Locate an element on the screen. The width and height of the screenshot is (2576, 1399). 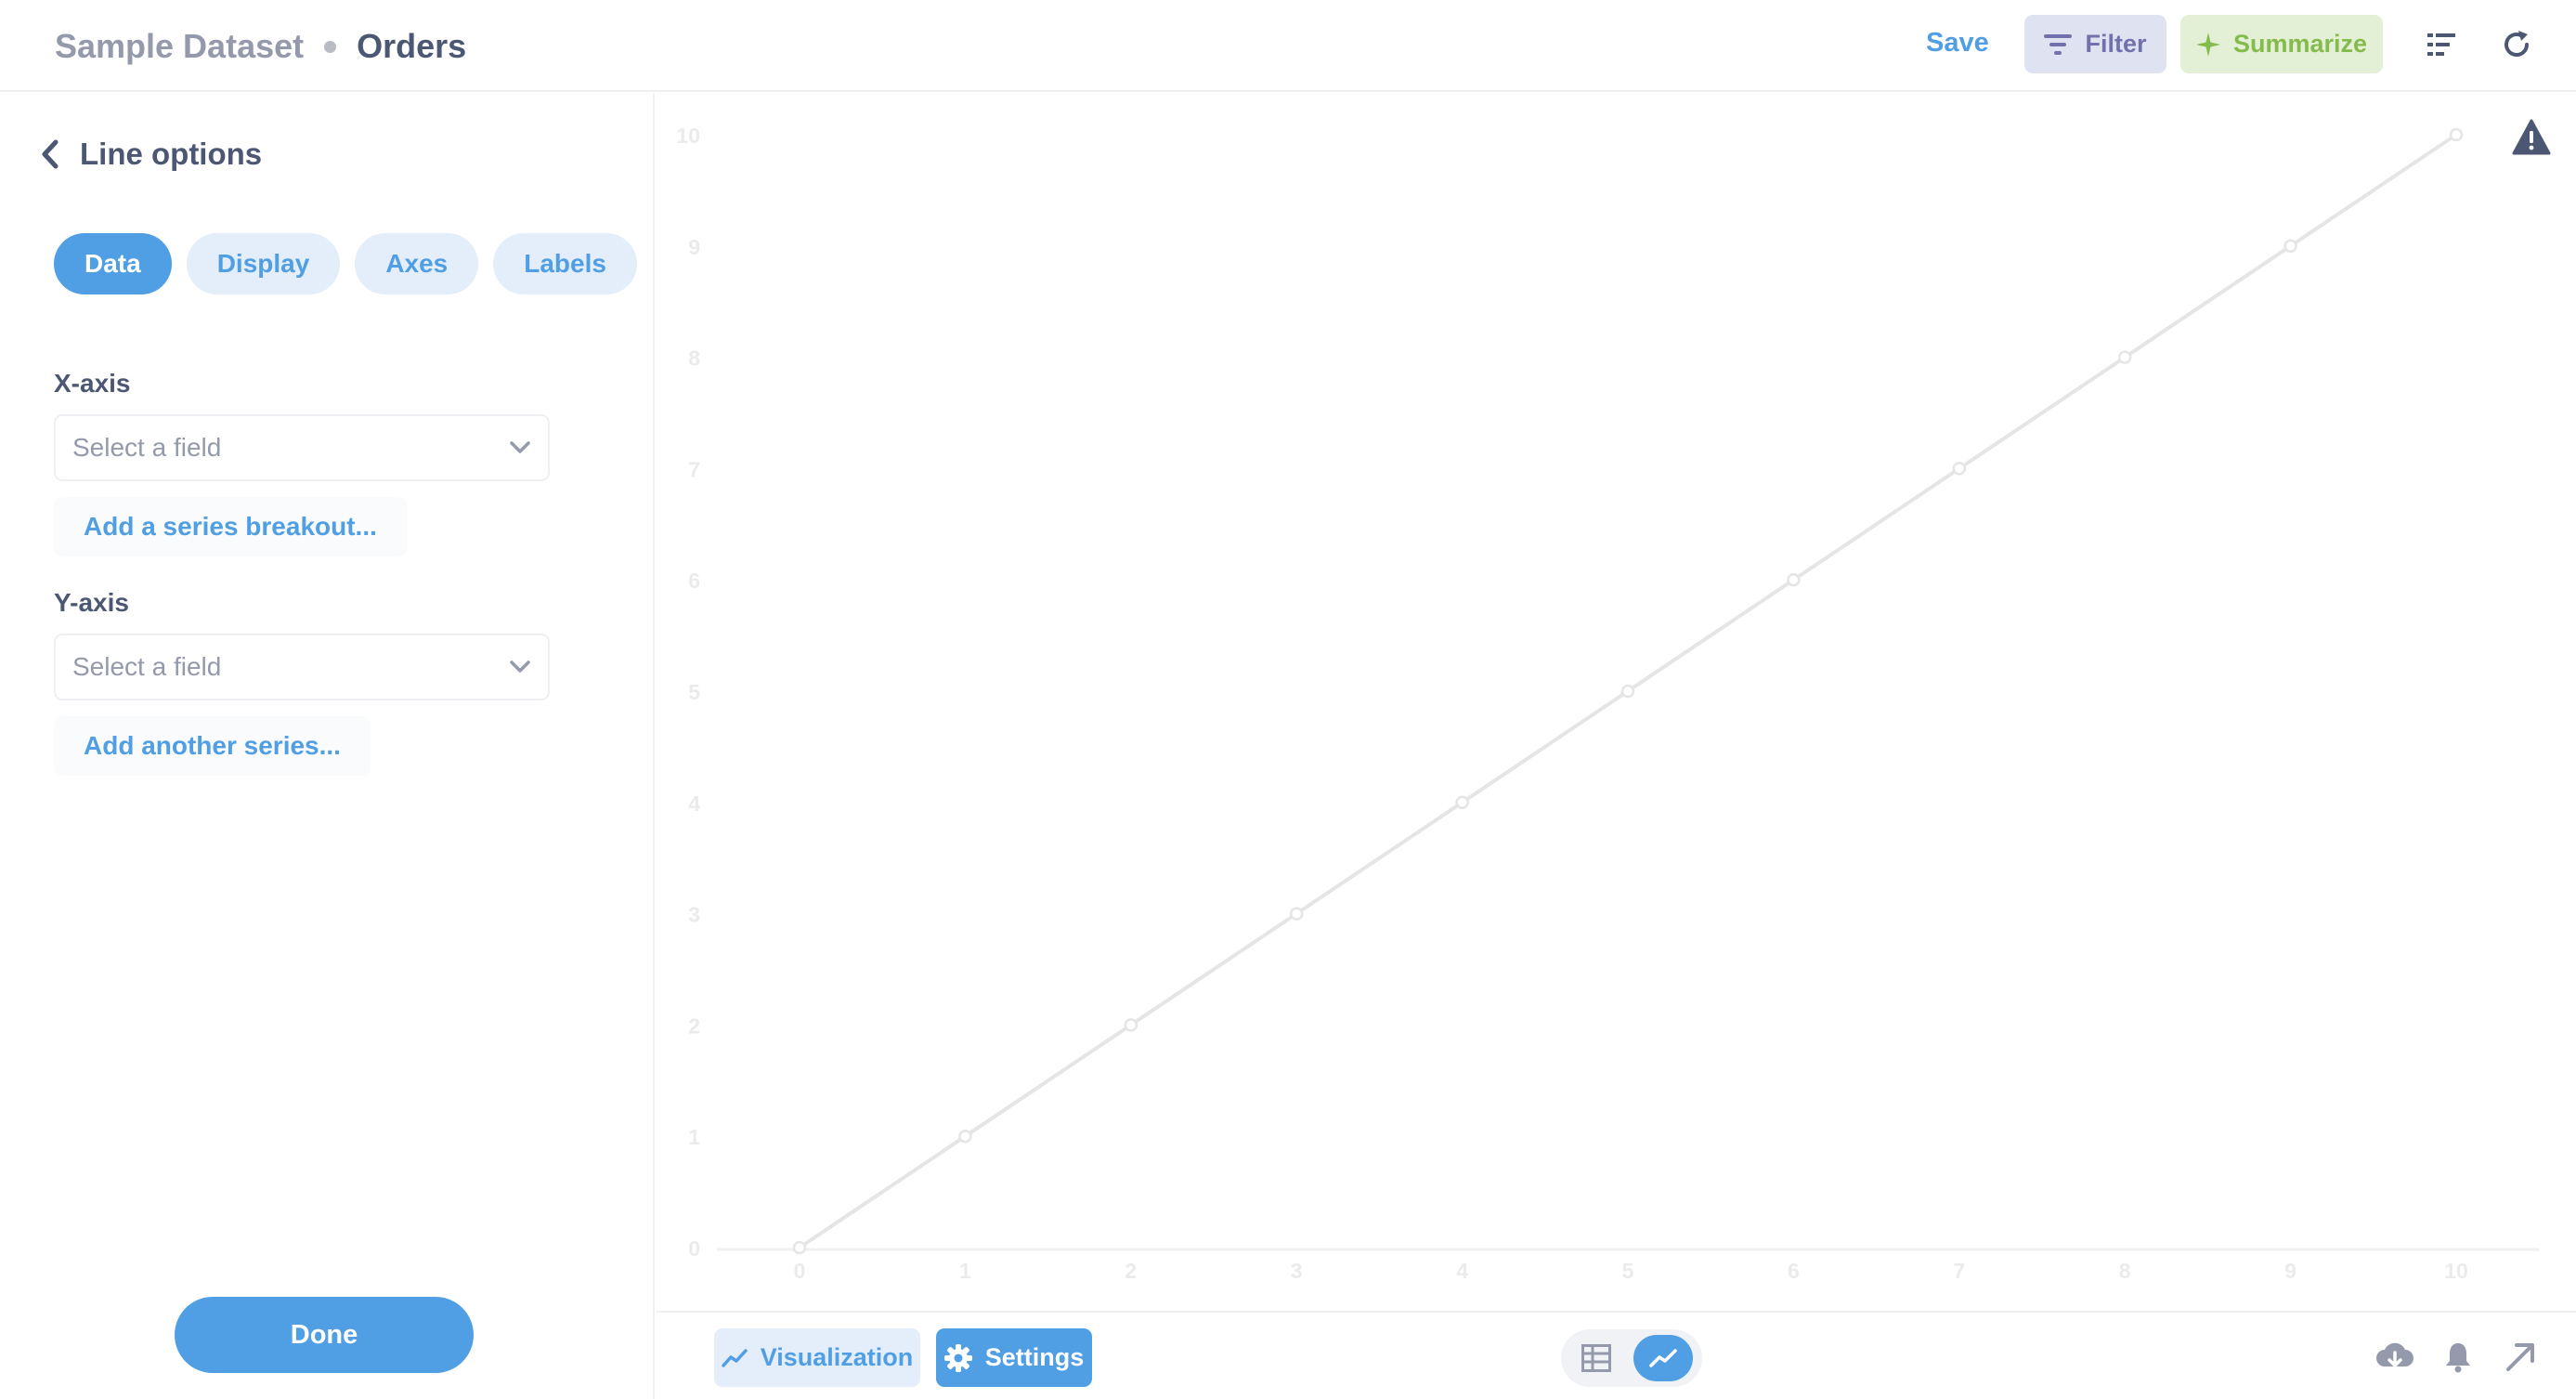
settings-button: Settings is located at coordinates (1014, 1357).